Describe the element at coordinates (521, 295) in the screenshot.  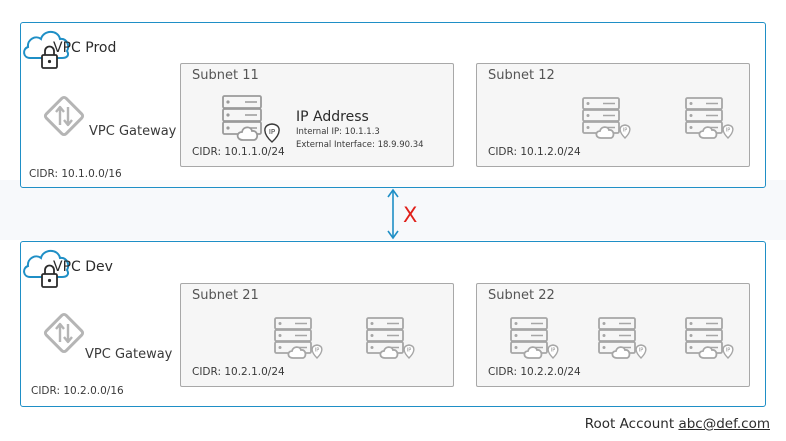
I see `subnet-22-title: Subnet 22` at that location.